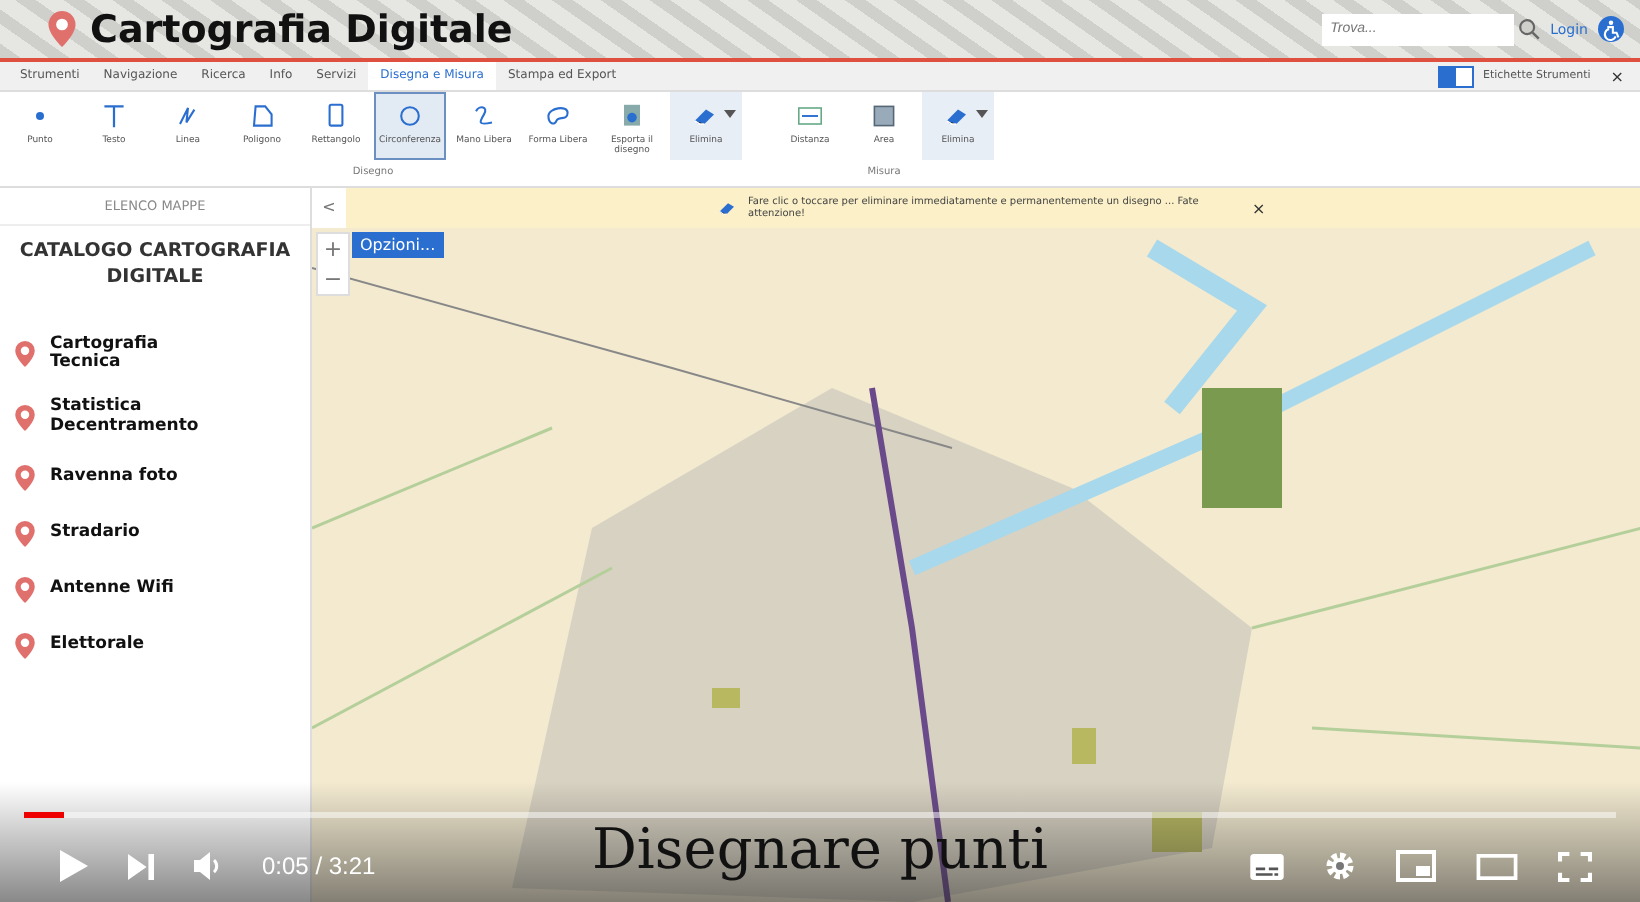  What do you see at coordinates (161, 645) in the screenshot?
I see `map-list-item: Elettorale` at bounding box center [161, 645].